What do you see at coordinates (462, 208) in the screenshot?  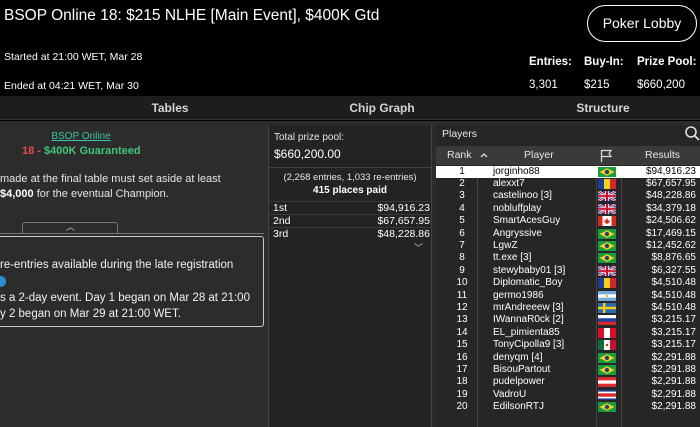 I see `player-rank: 4` at bounding box center [462, 208].